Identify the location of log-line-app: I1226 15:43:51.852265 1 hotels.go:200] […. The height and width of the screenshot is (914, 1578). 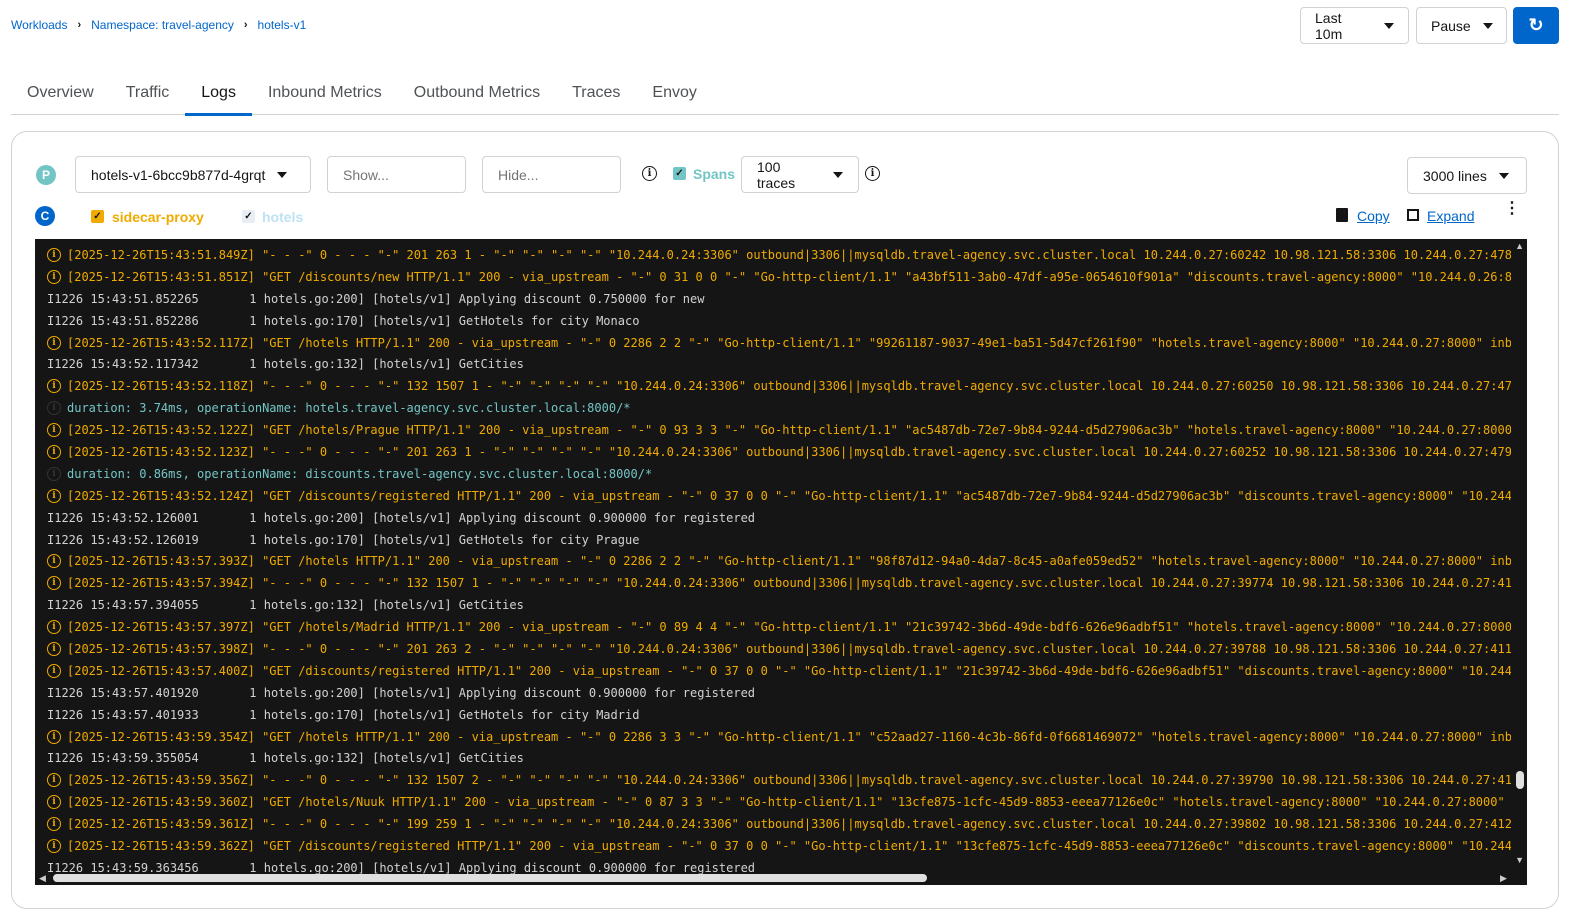
(773, 299).